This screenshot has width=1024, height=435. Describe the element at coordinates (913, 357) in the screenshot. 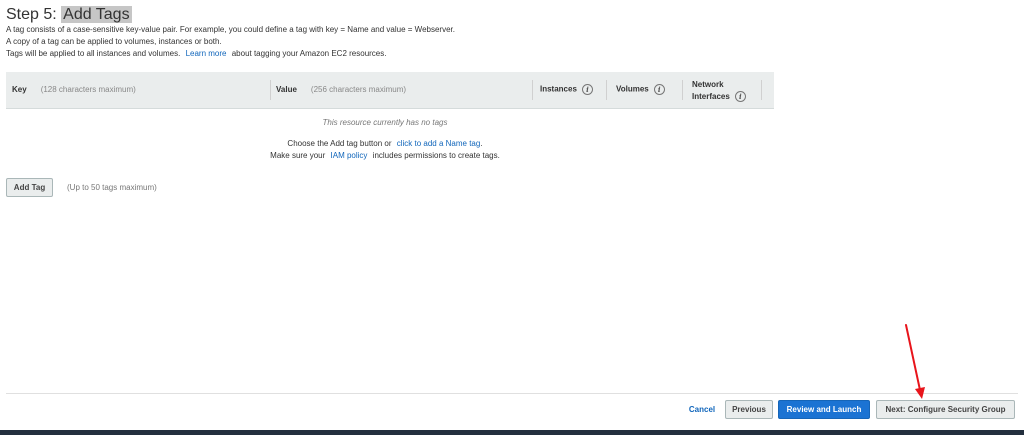

I see `red-arrow-shaft` at that location.